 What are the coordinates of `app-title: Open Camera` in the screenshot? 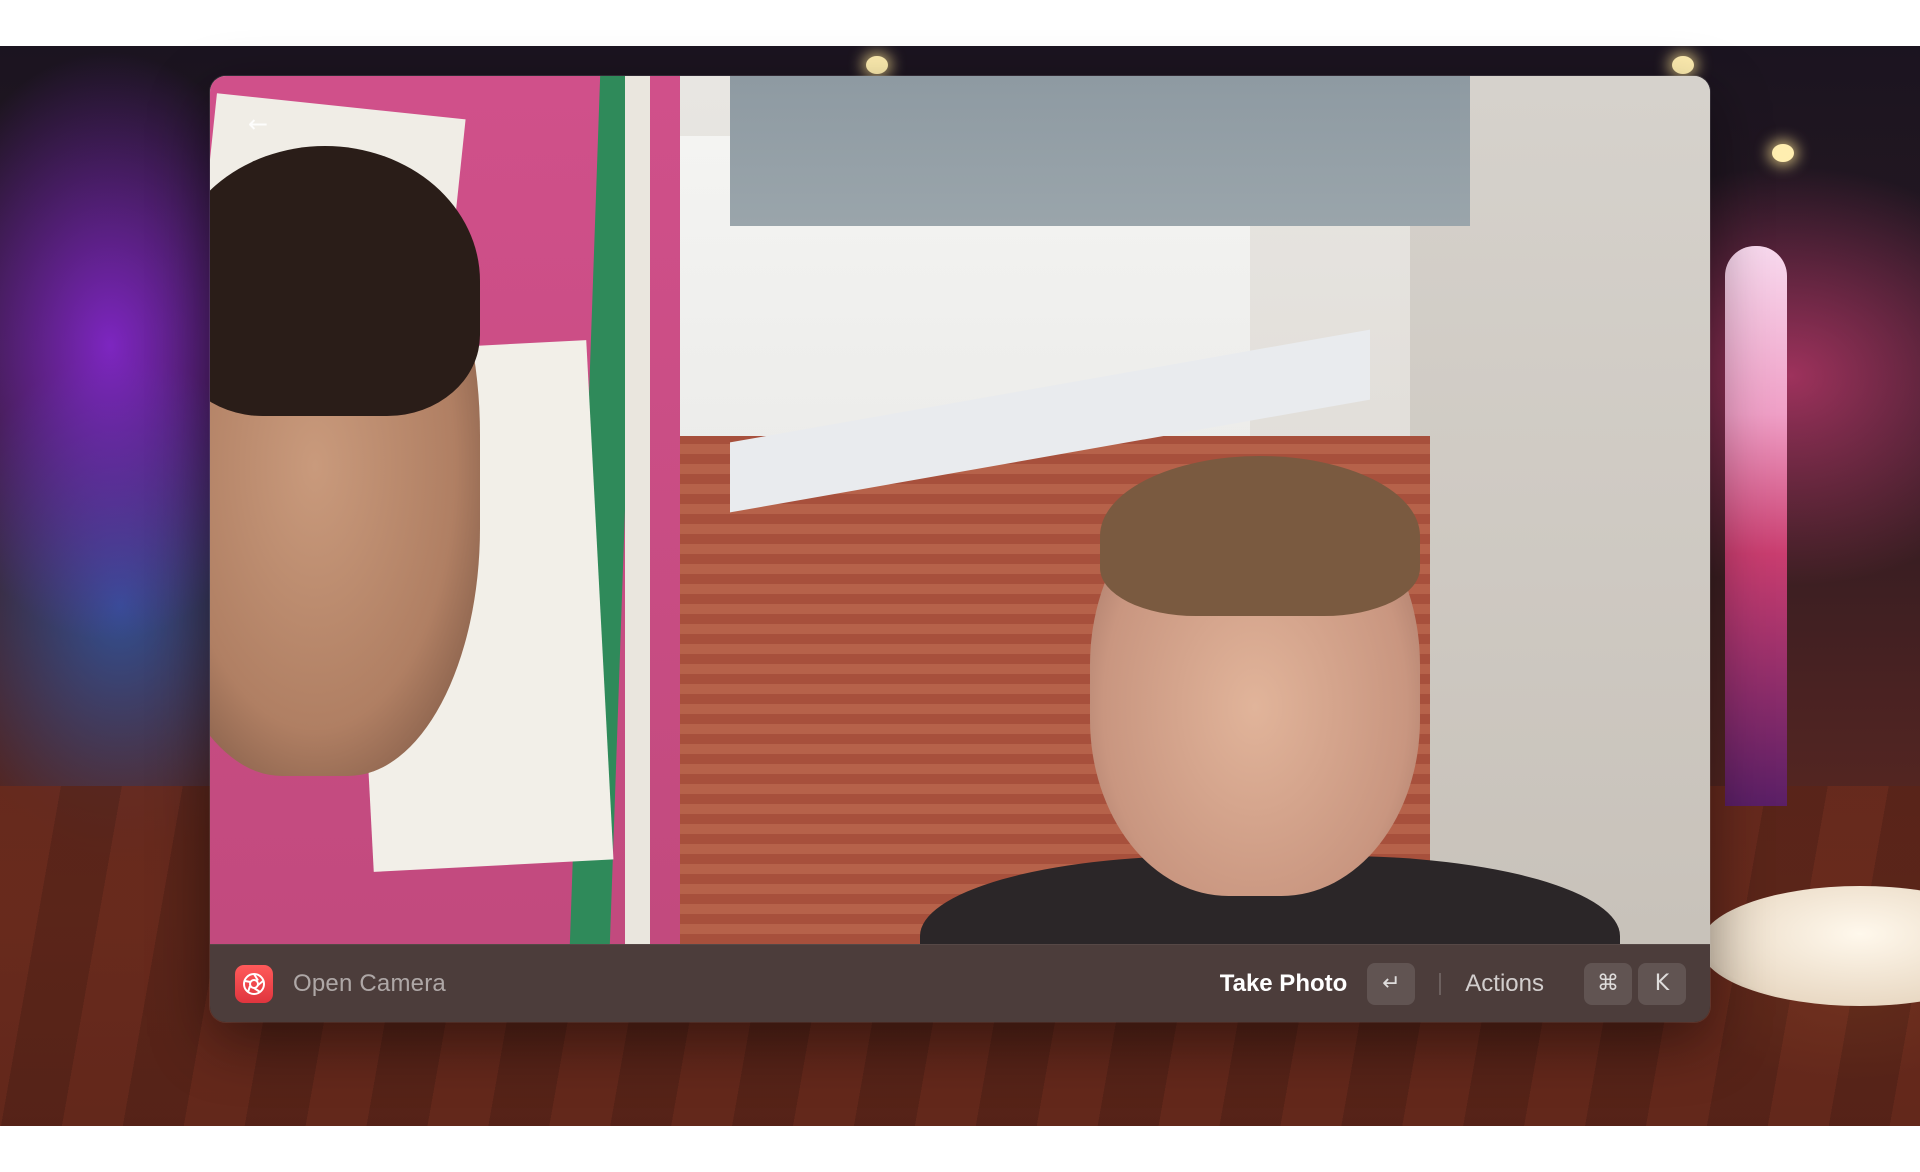 It's located at (369, 983).